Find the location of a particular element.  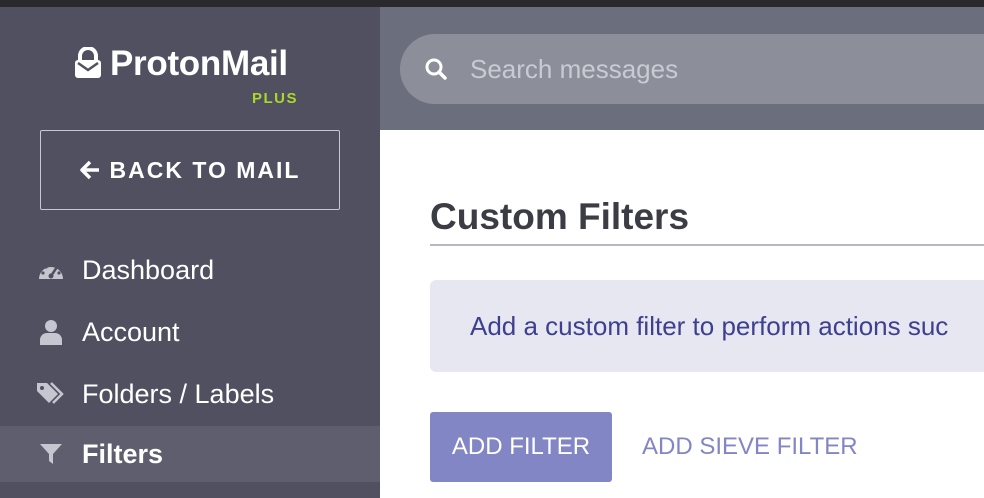

search-icon is located at coordinates (436, 69).